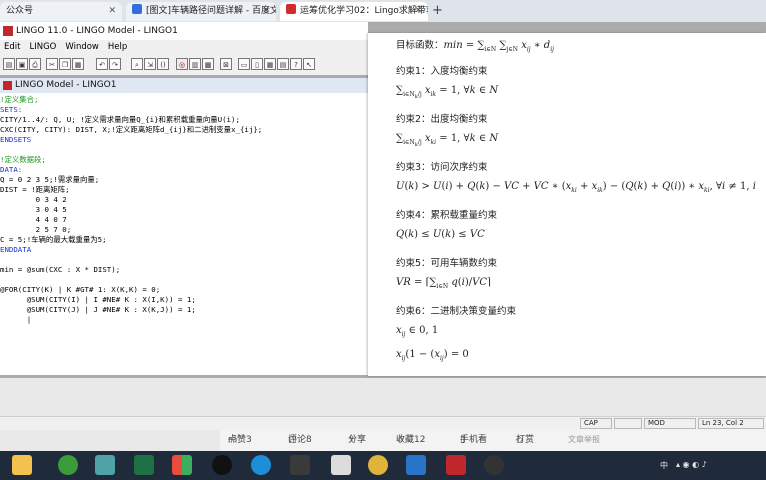 The height and width of the screenshot is (480, 766). What do you see at coordinates (144, 465) in the screenshot?
I see `excel-icon` at bounding box center [144, 465].